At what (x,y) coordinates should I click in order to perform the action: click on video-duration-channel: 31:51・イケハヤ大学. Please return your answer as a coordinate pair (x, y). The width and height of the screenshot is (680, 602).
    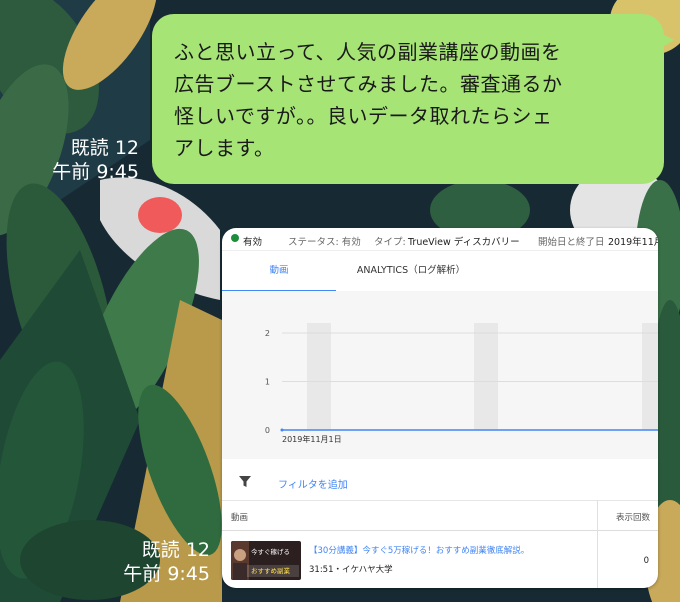
    Looking at the image, I should click on (351, 570).